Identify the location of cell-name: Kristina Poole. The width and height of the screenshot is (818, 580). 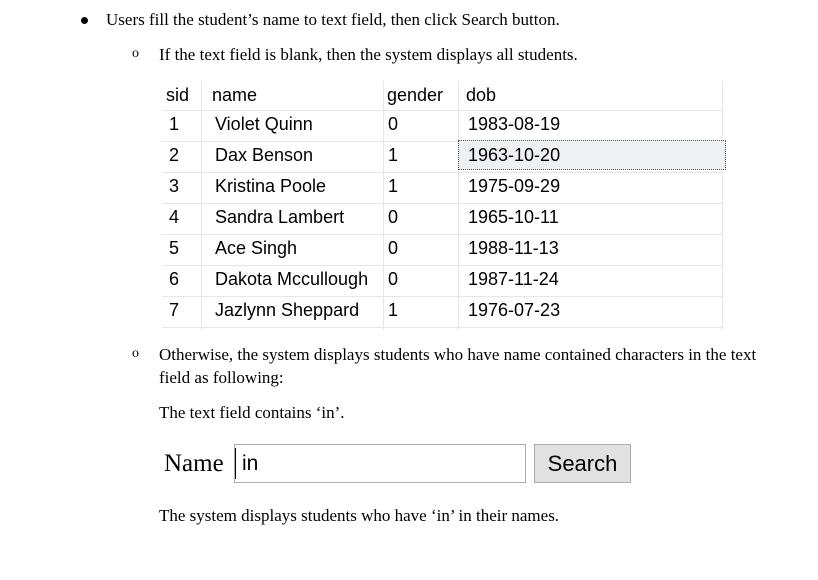
(271, 186).